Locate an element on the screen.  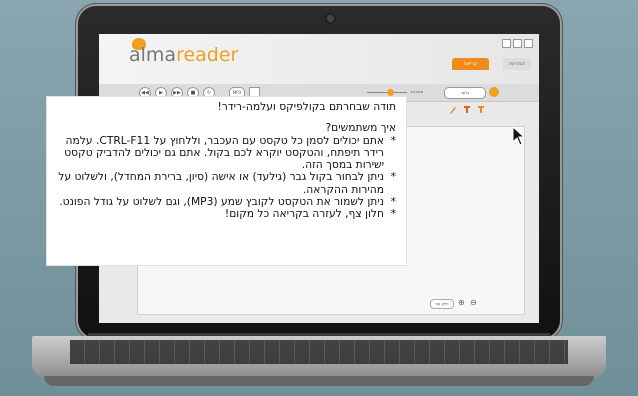
tab-settings: הגדרות is located at coordinates (517, 64).